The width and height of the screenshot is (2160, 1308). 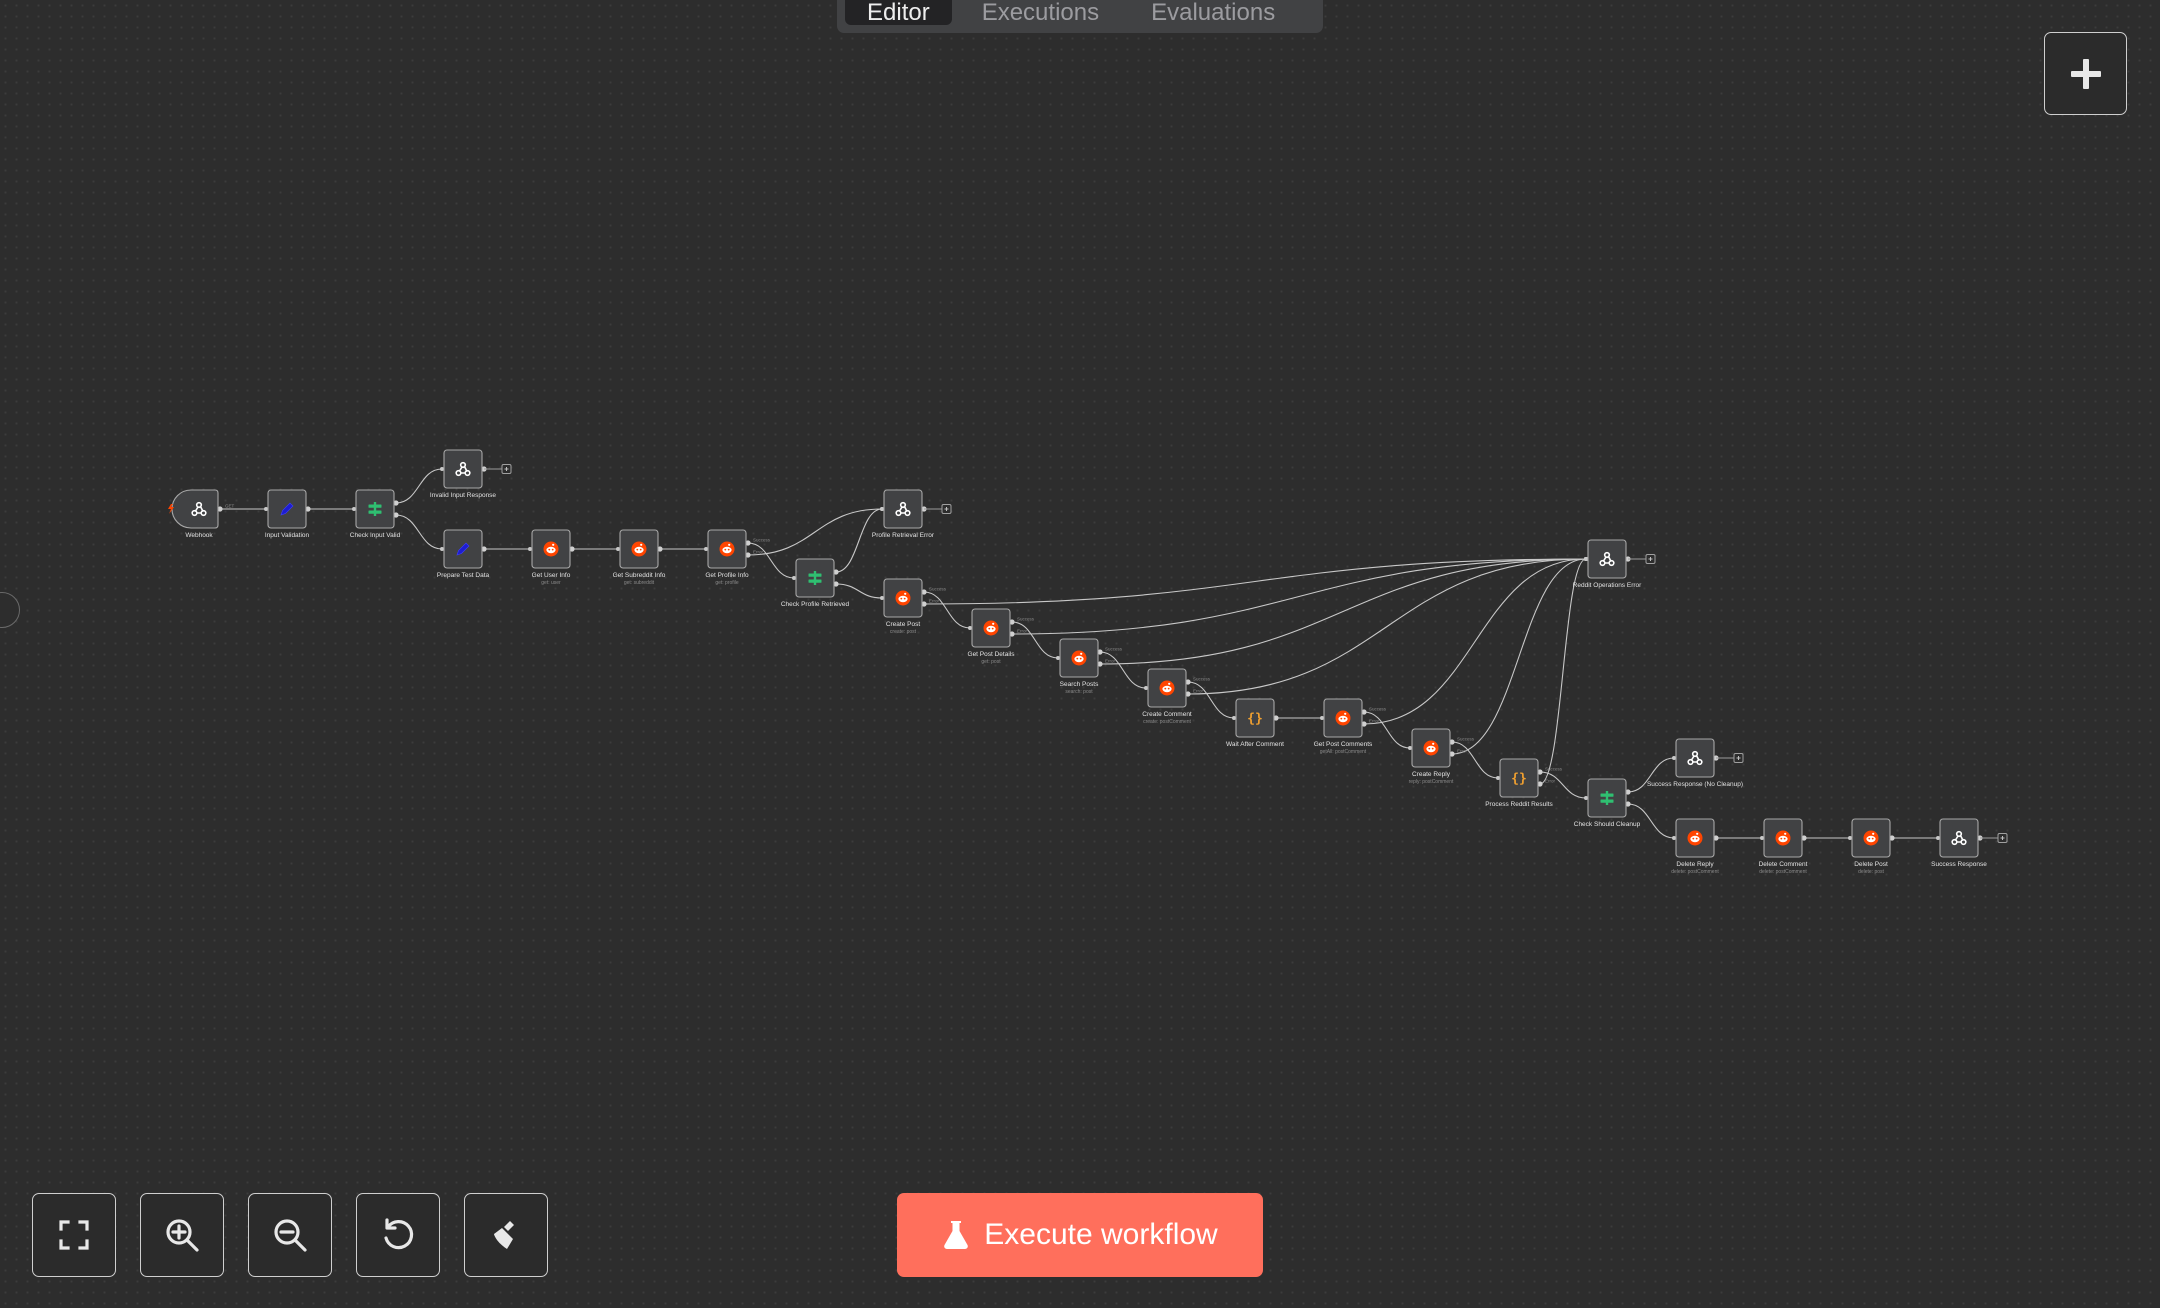 What do you see at coordinates (1871, 846) in the screenshot?
I see `node-delete-post: Delete Postdelete: post` at bounding box center [1871, 846].